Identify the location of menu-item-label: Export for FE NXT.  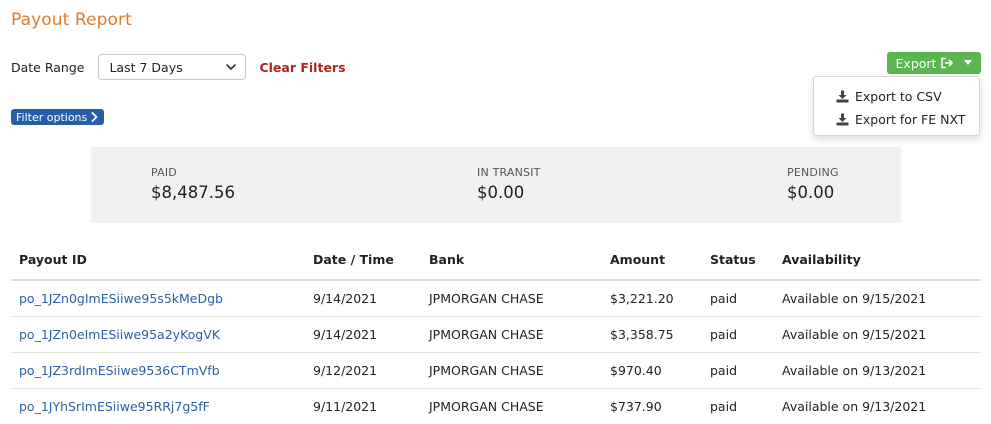
(910, 119).